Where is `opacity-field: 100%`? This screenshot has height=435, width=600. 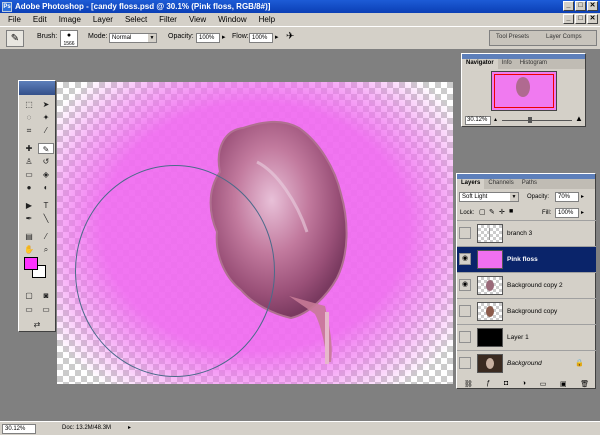
opacity-field: 100% is located at coordinates (208, 38).